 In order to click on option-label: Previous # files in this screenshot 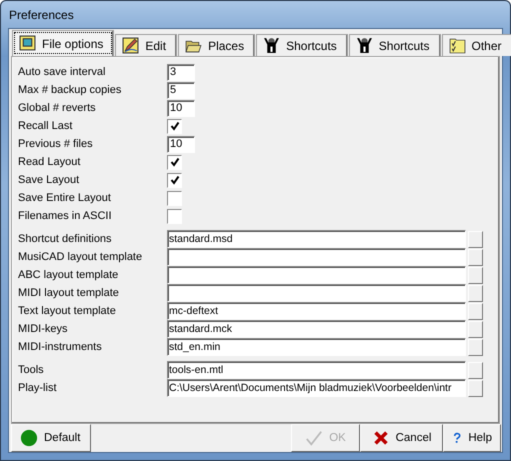, I will do `click(56, 144)`.